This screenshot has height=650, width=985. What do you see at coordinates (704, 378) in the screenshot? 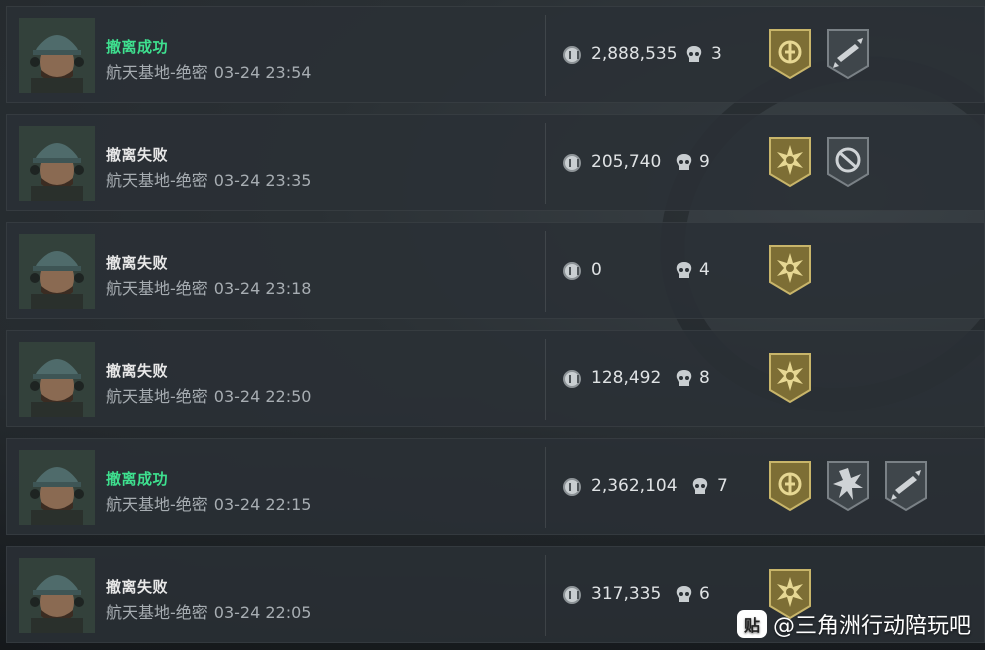
I see `kill-count: 8` at bounding box center [704, 378].